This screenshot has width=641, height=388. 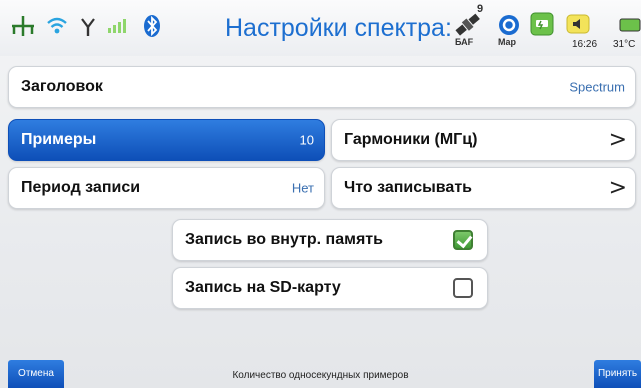 I want to click on battery-icon, so click(x=630, y=25).